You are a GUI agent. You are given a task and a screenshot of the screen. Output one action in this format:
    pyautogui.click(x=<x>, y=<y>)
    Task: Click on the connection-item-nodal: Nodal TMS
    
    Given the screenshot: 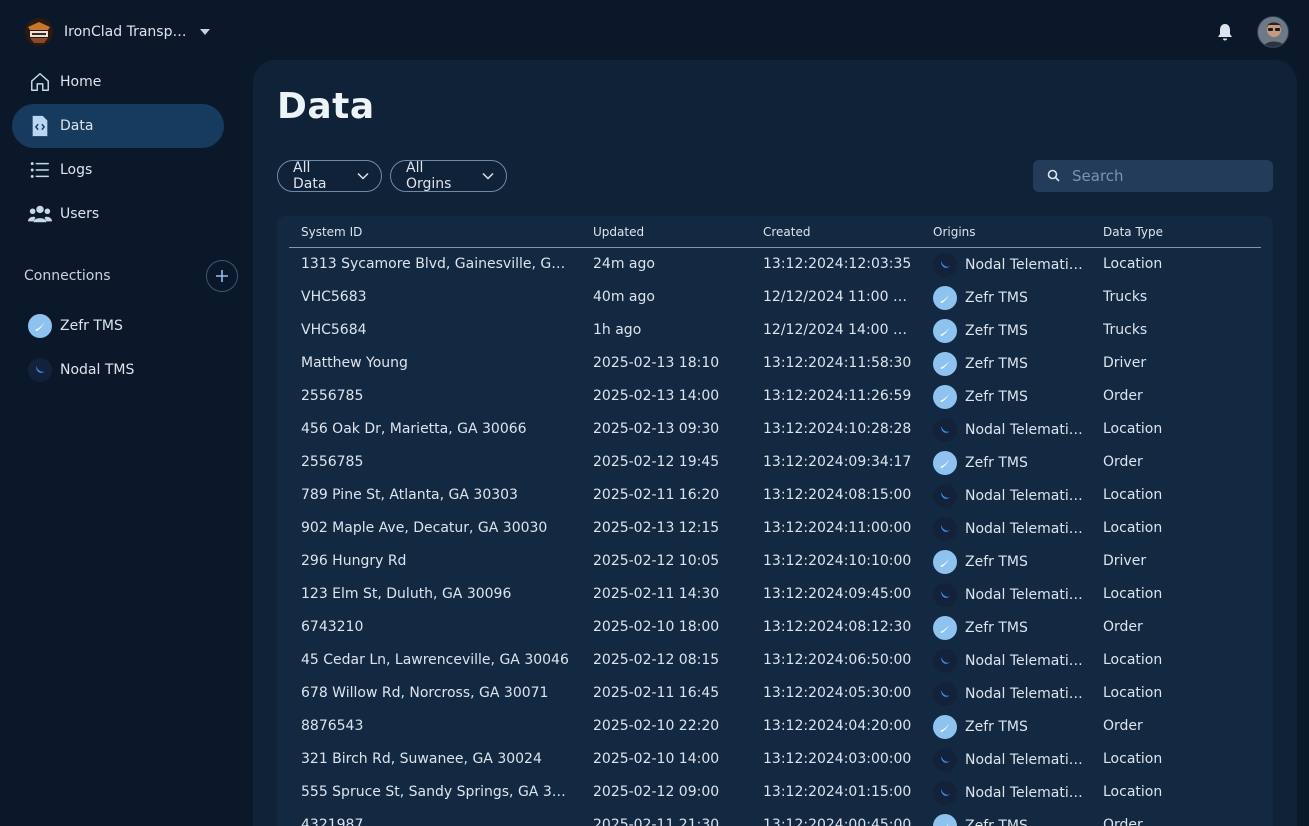 What is the action you would take?
    pyautogui.click(x=124, y=370)
    